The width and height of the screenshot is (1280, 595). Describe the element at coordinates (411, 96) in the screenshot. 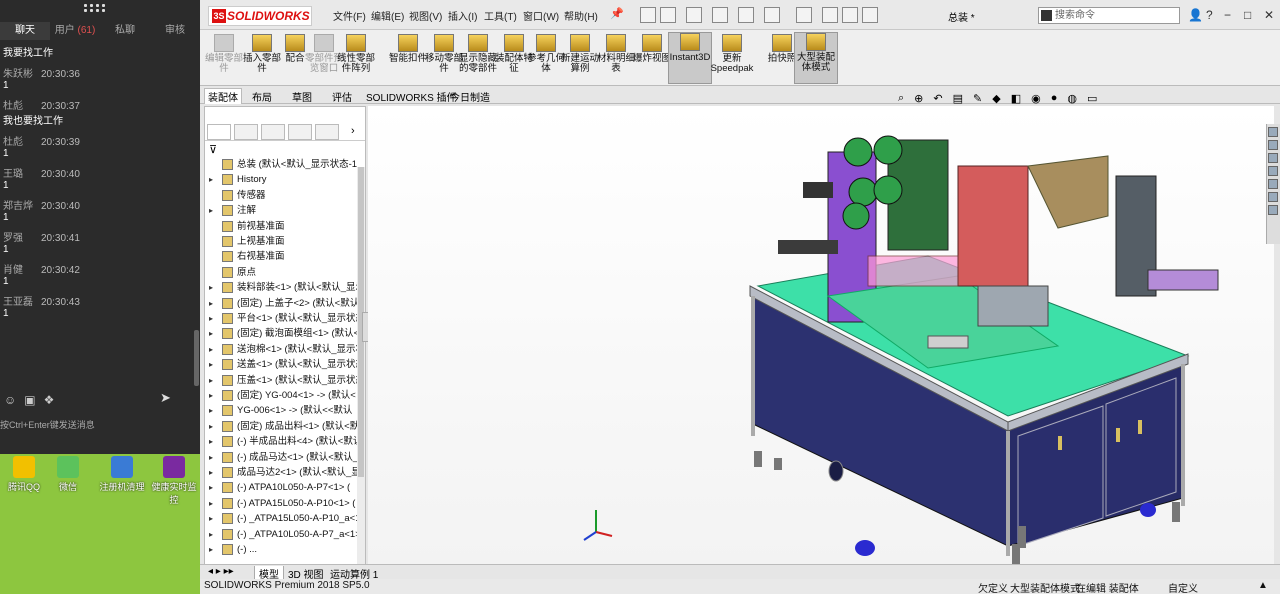

I see `tab-addins: SOLIDWORKS 插件` at that location.